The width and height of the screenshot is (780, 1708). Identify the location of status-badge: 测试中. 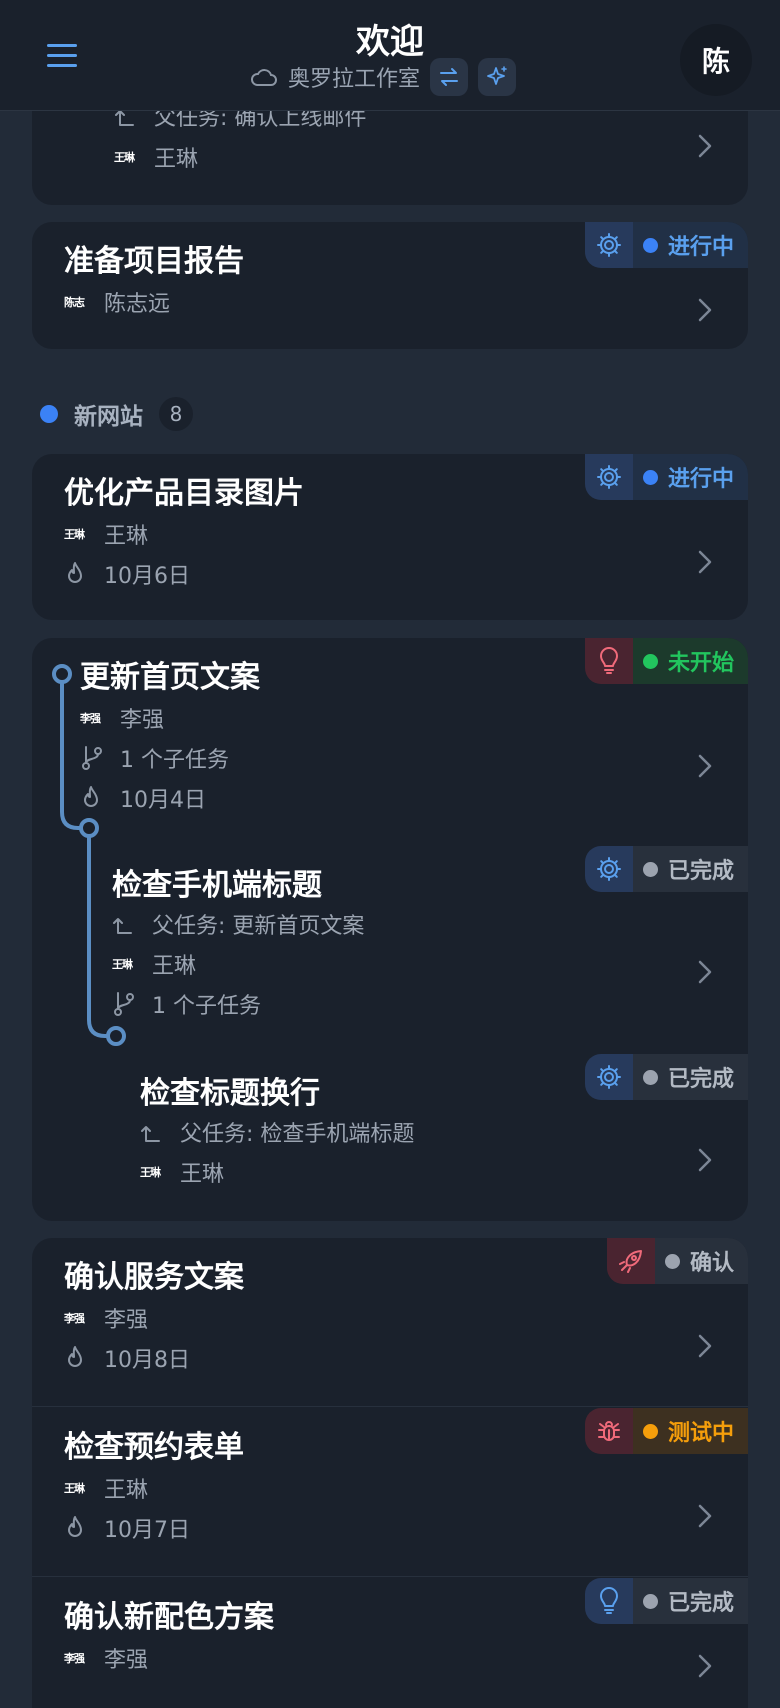
(666, 1431).